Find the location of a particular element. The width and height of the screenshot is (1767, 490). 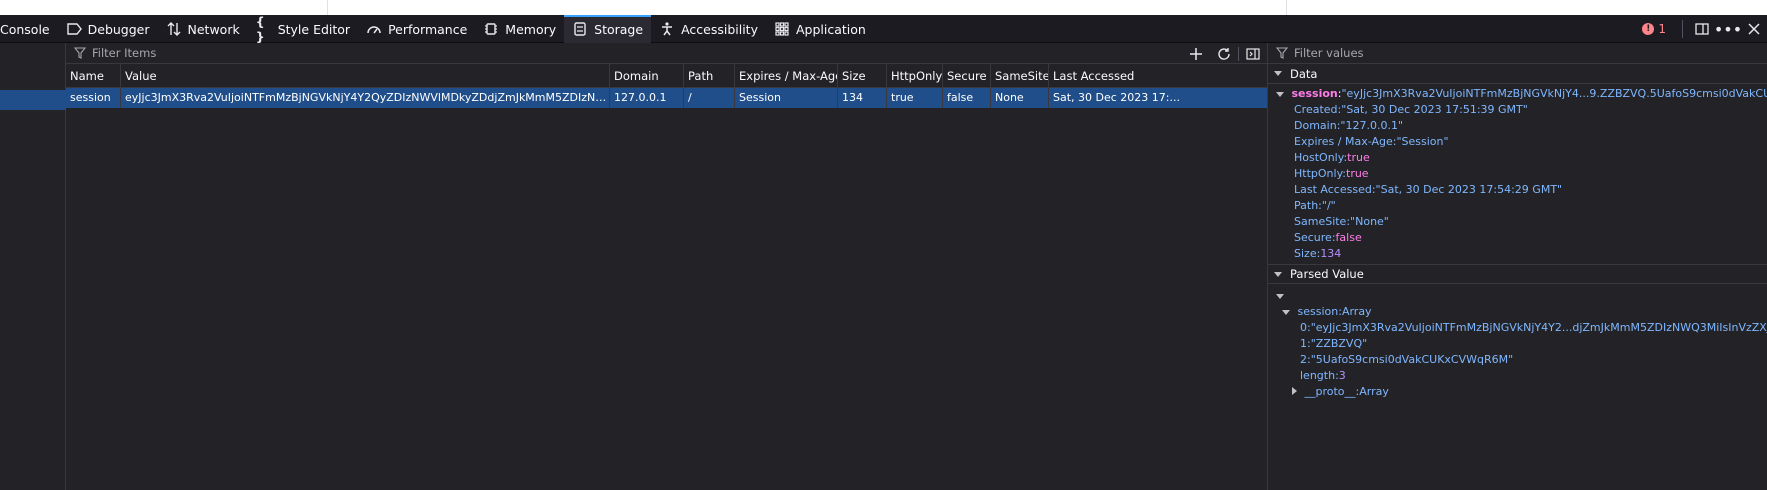

column-header-path: Path is located at coordinates (709, 76).